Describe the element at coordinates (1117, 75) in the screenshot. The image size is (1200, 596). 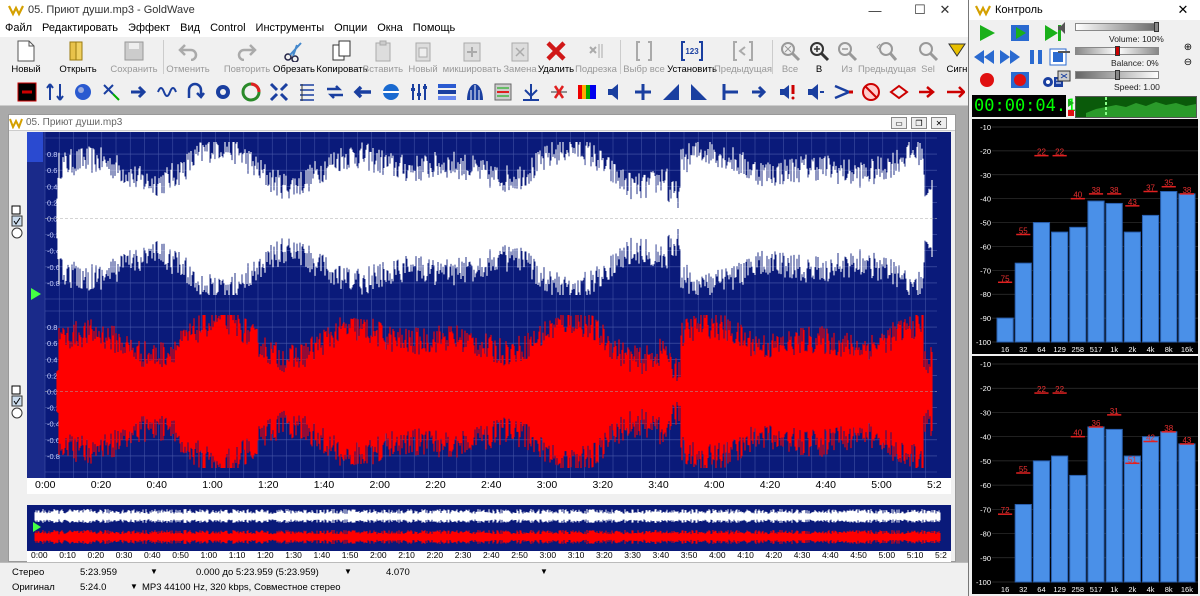
I see `speed-slider` at that location.